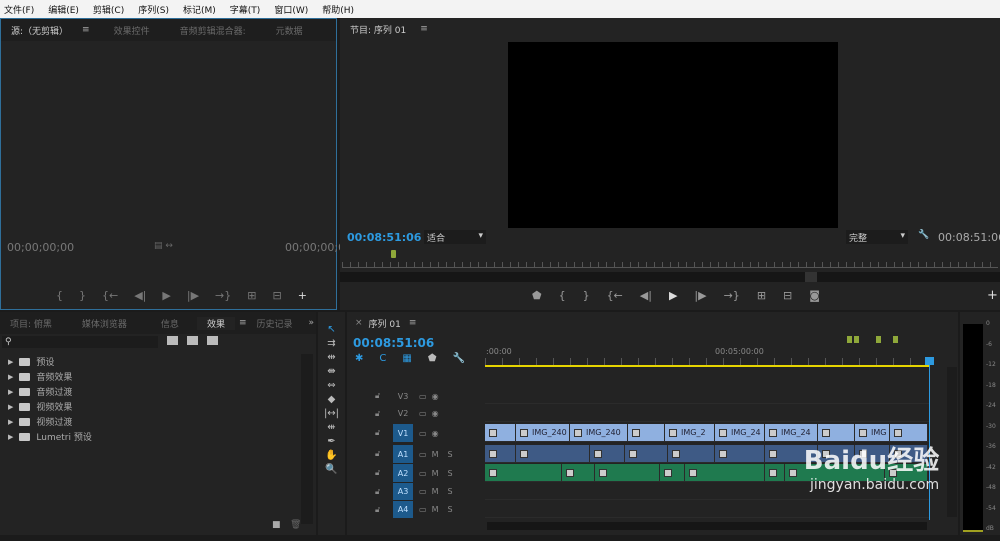 This screenshot has width=1000, height=541. Describe the element at coordinates (331, 441) in the screenshot. I see `pen-tool-icon: ✒` at that location.